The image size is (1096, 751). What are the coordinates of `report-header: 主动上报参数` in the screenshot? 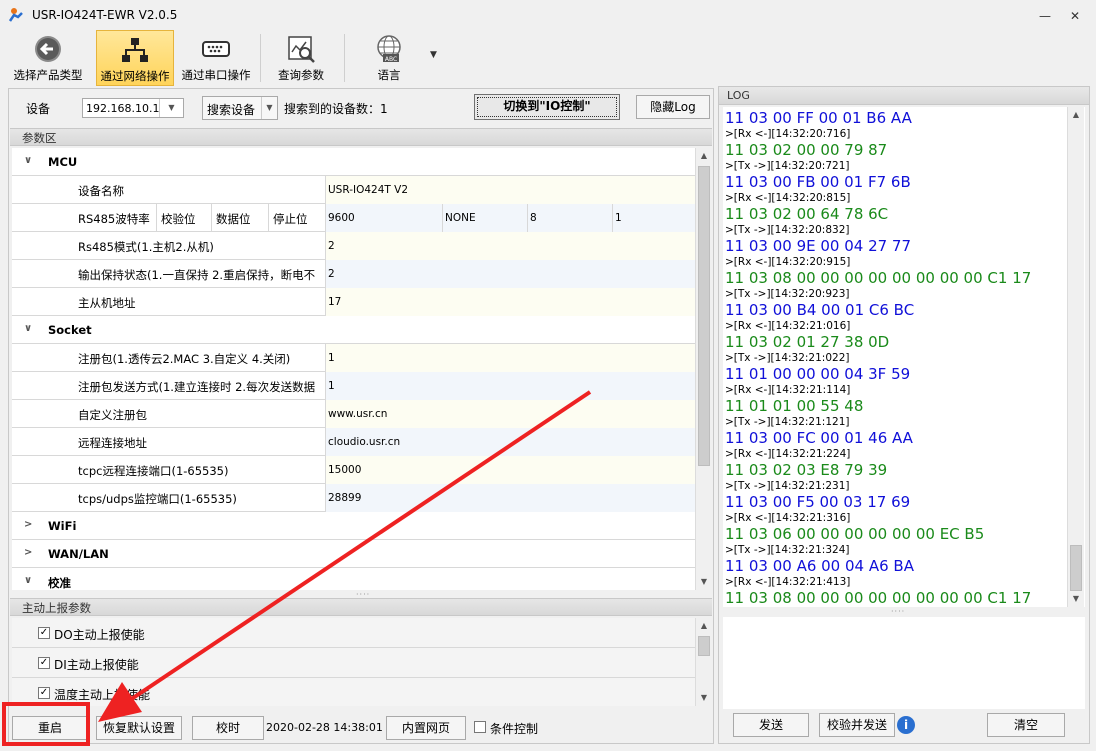 It's located at (361, 607).